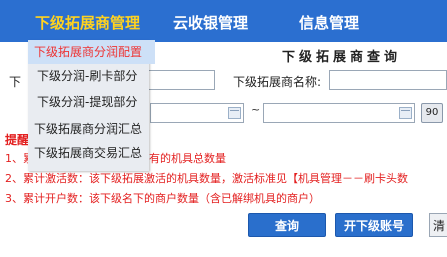 The image size is (447, 257). What do you see at coordinates (388, 80) in the screenshot?
I see `expander-name-input` at bounding box center [388, 80].